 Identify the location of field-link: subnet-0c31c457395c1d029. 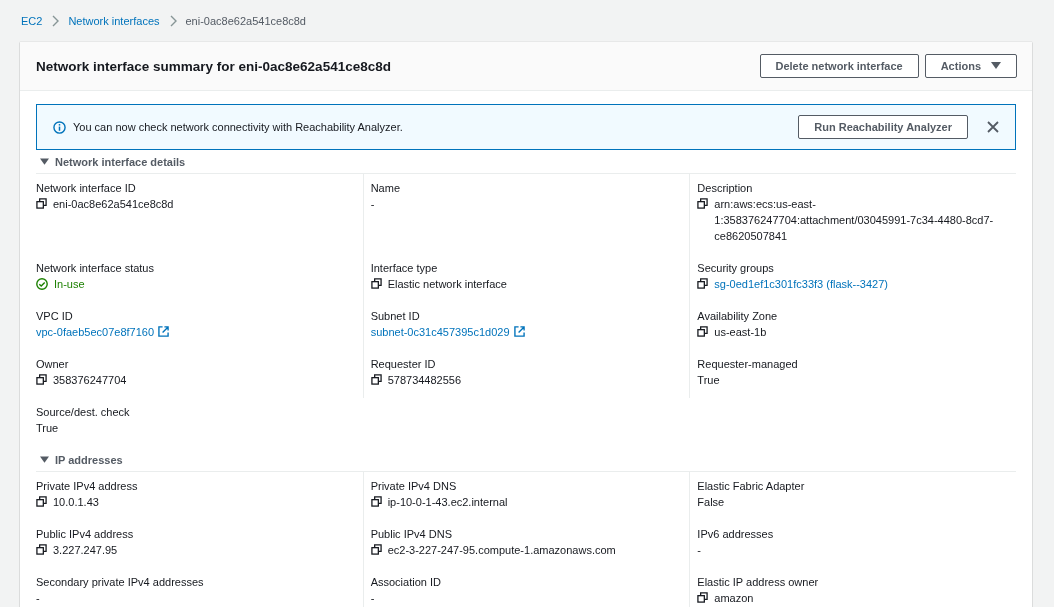
(440, 332).